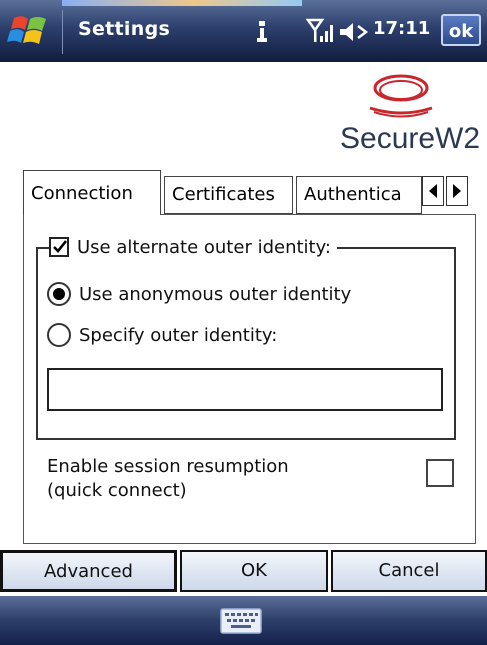 Image resolution: width=487 pixels, height=645 pixels. Describe the element at coordinates (178, 335) in the screenshot. I see `specify-identity-label: Specify outer identity:` at that location.